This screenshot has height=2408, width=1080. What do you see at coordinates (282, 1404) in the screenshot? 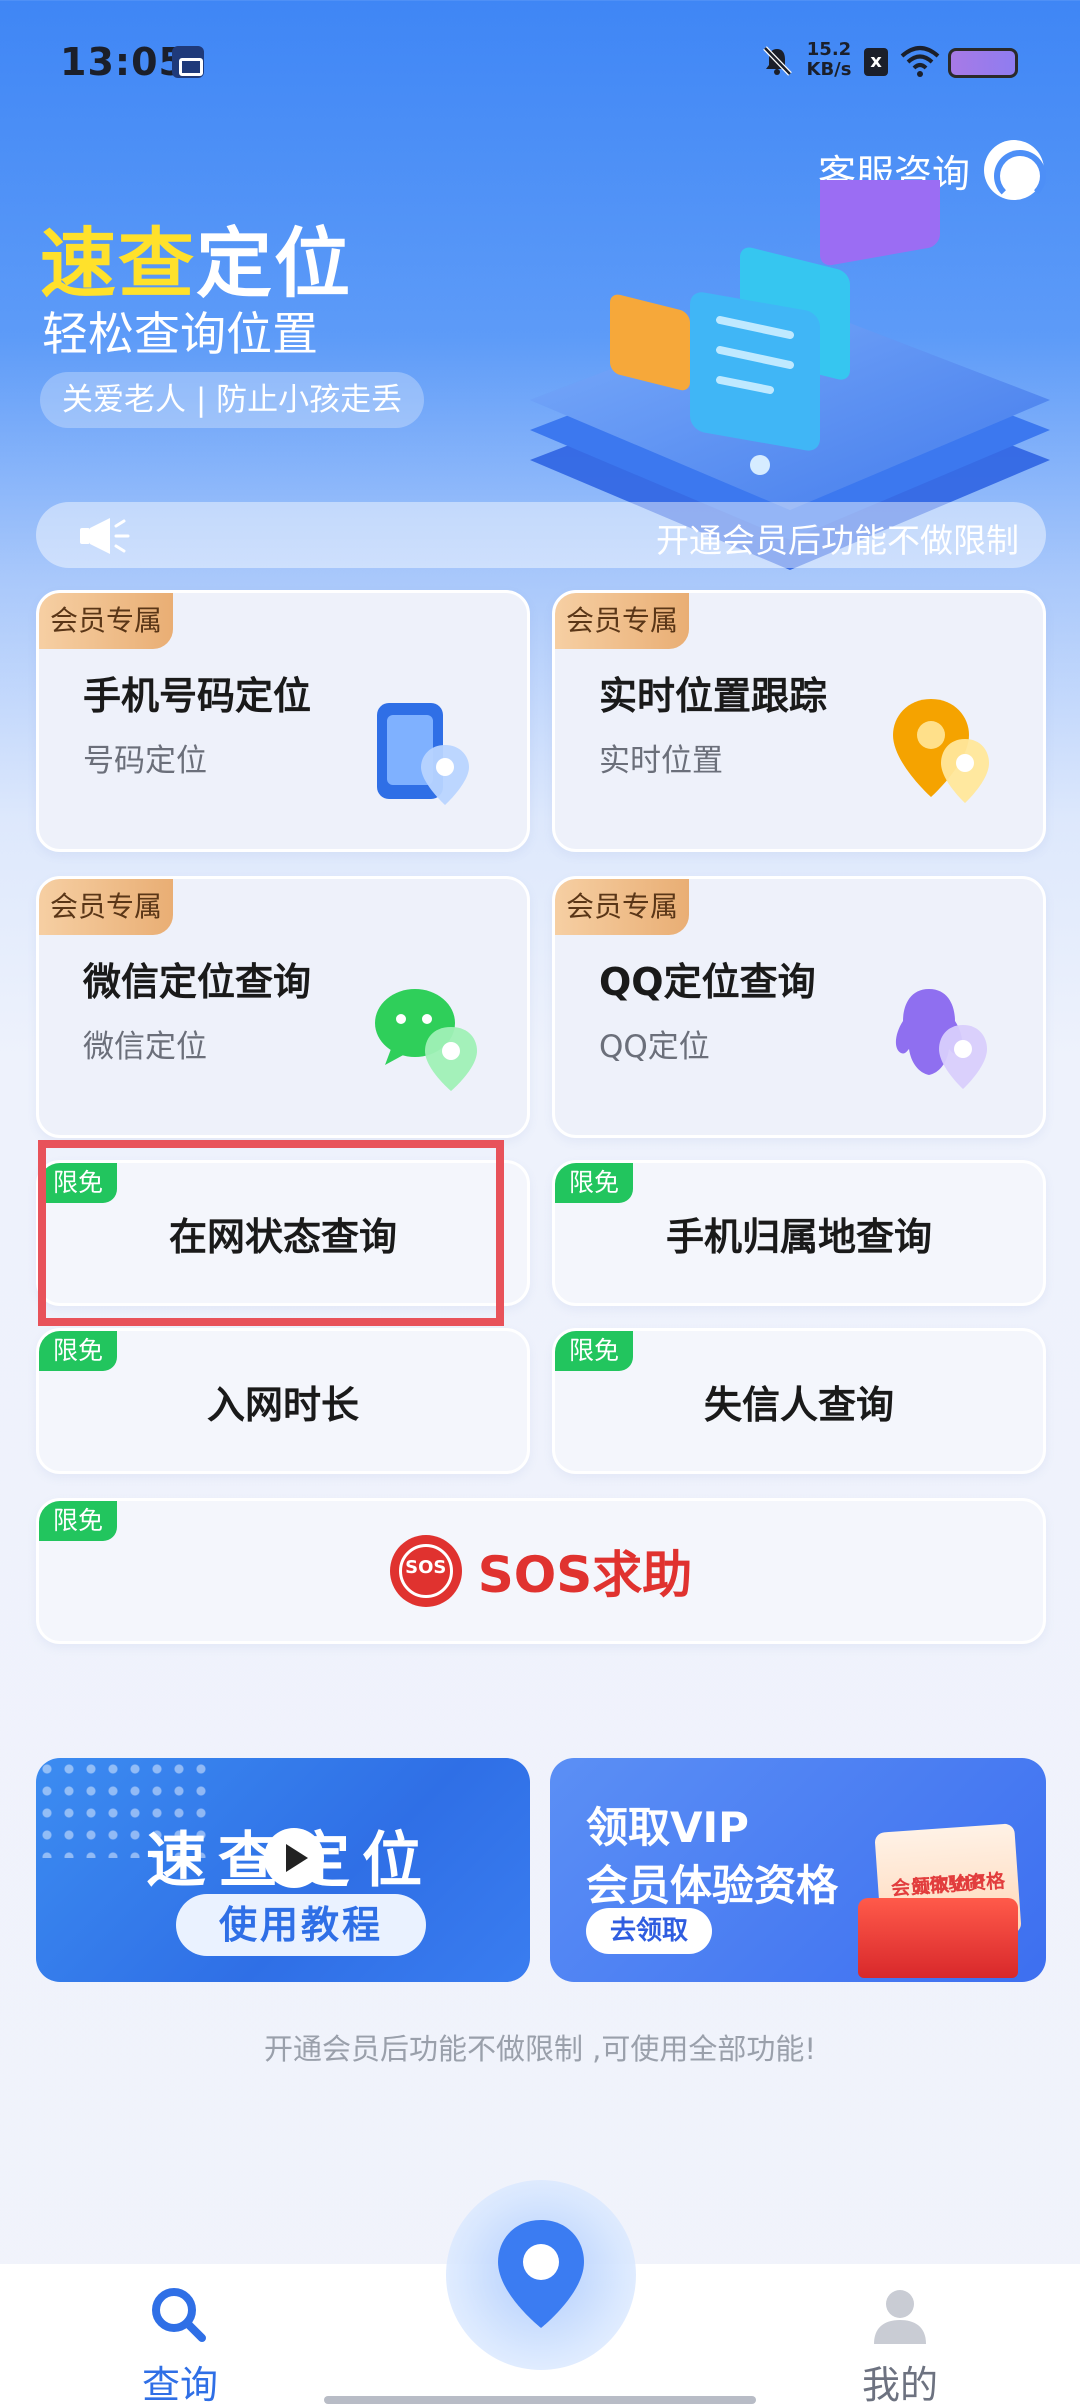
I see `card-label: 入网时长` at bounding box center [282, 1404].